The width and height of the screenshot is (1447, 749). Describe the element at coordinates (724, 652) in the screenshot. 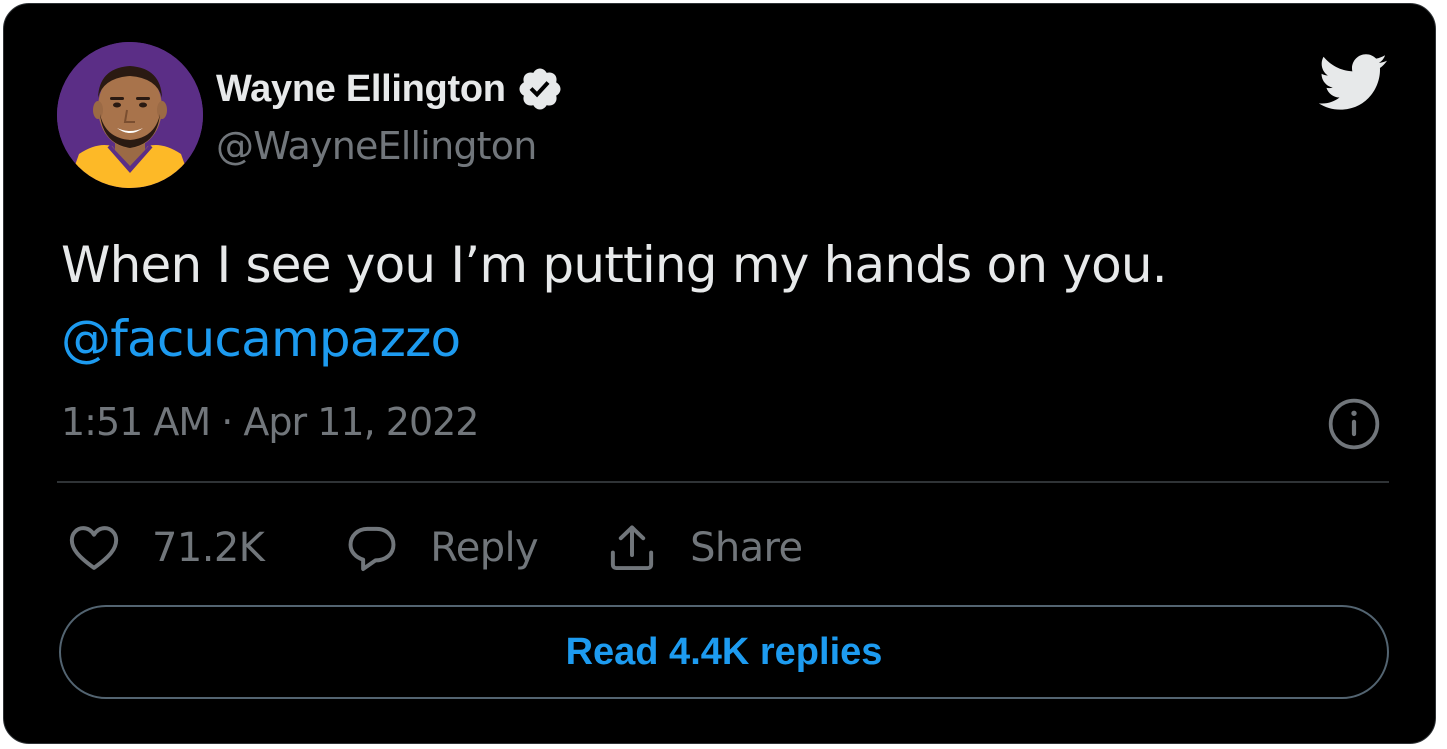

I see `read-replies-button: Read 4.4K replies` at that location.